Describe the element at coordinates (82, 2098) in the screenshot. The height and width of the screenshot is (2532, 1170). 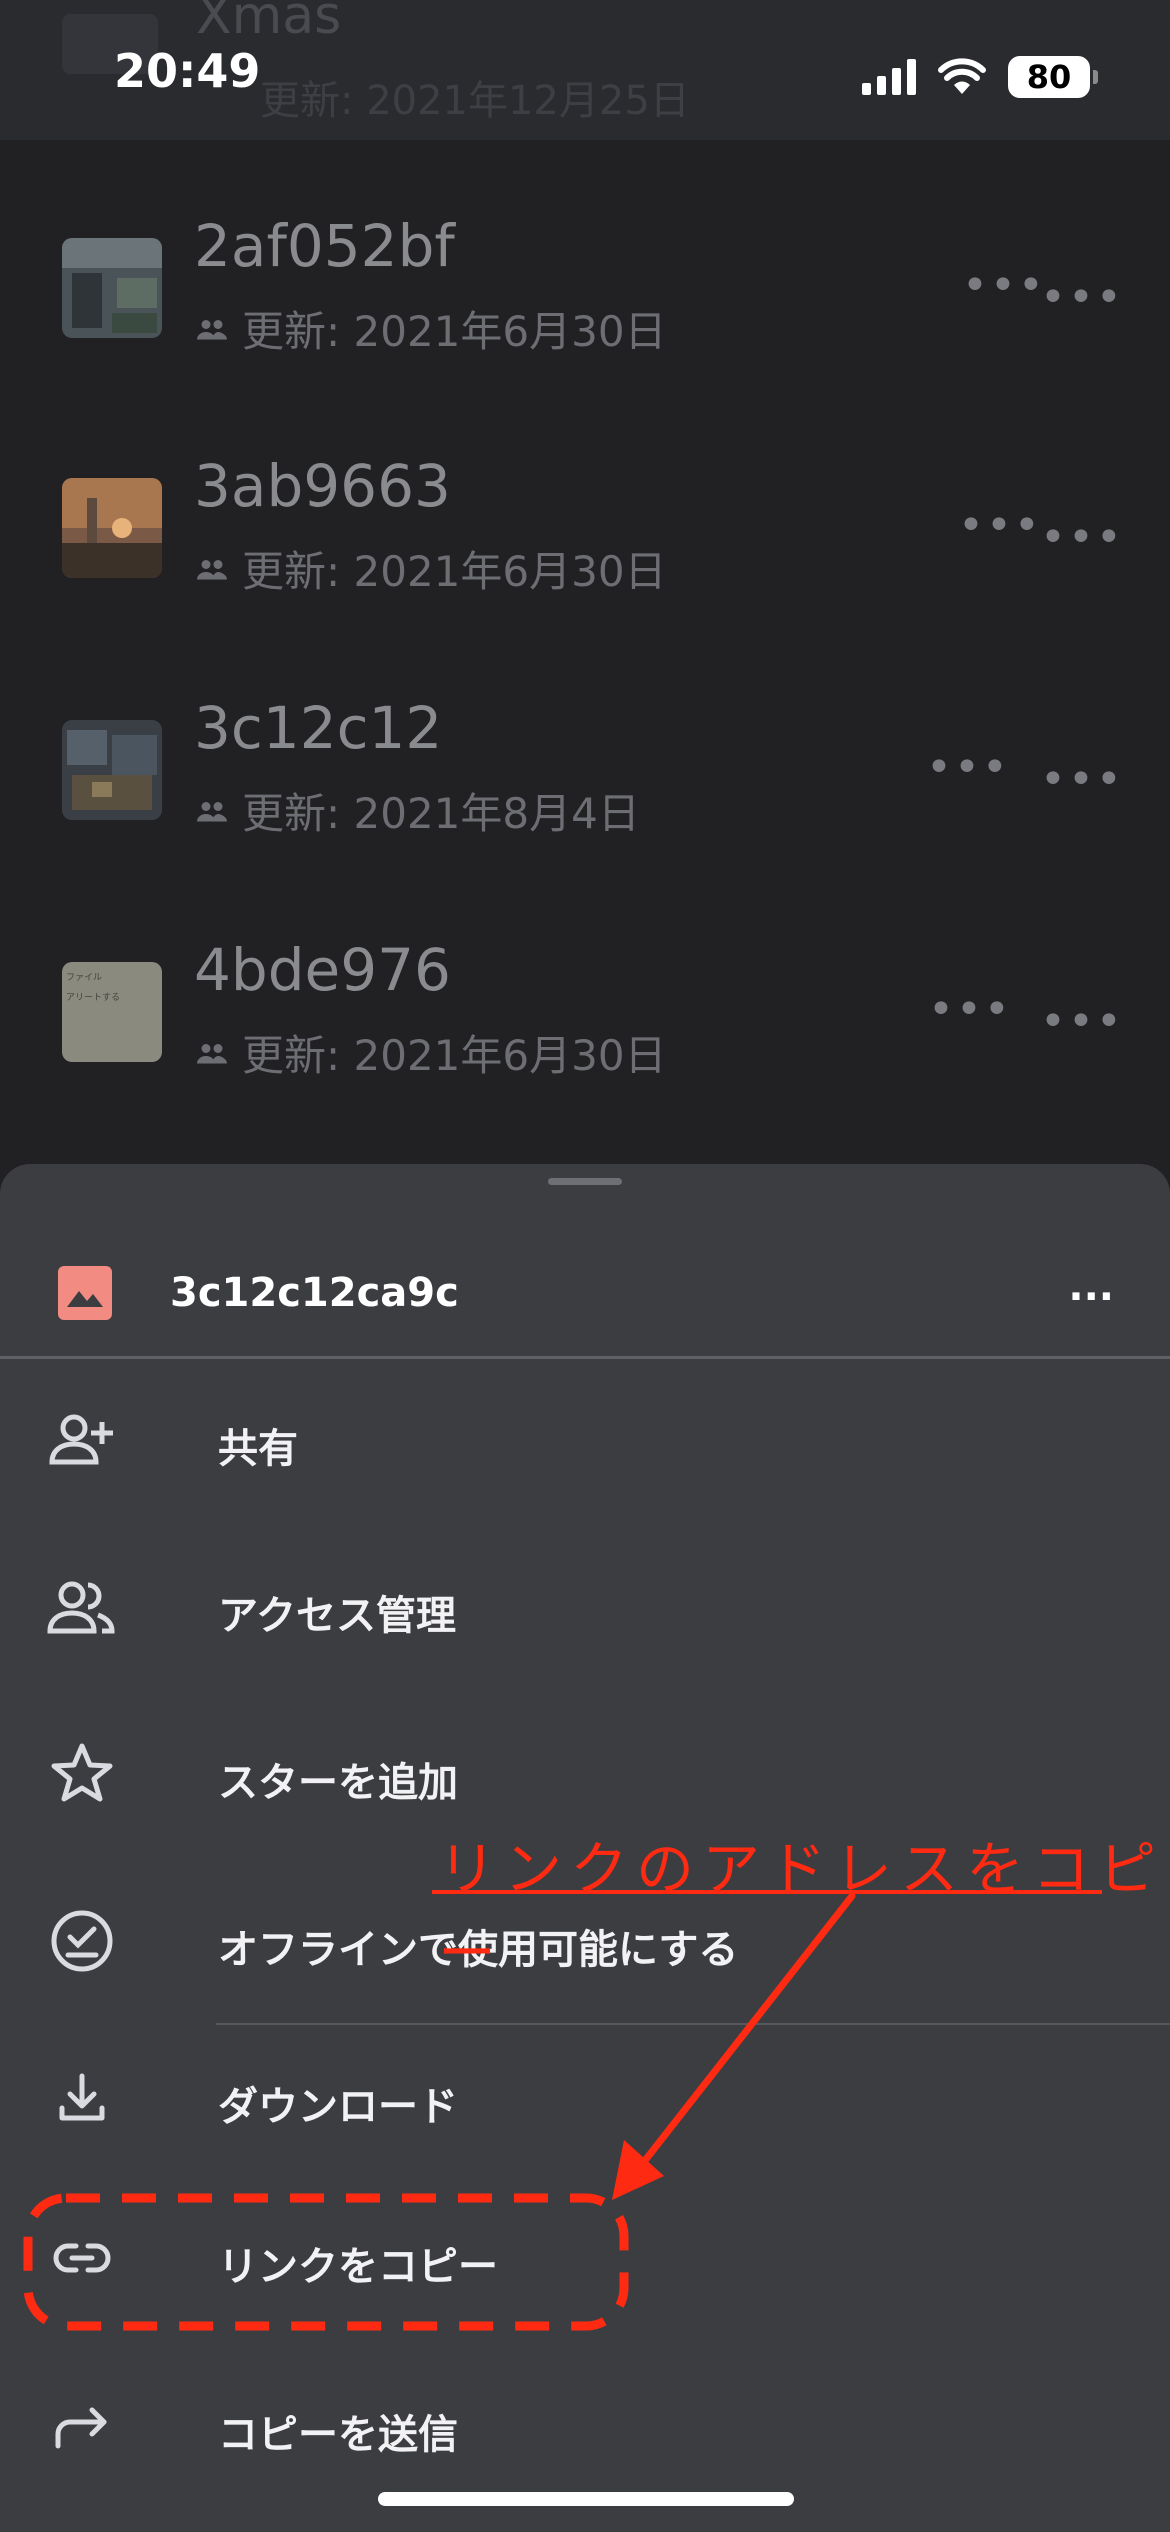
I see `download-icon` at that location.